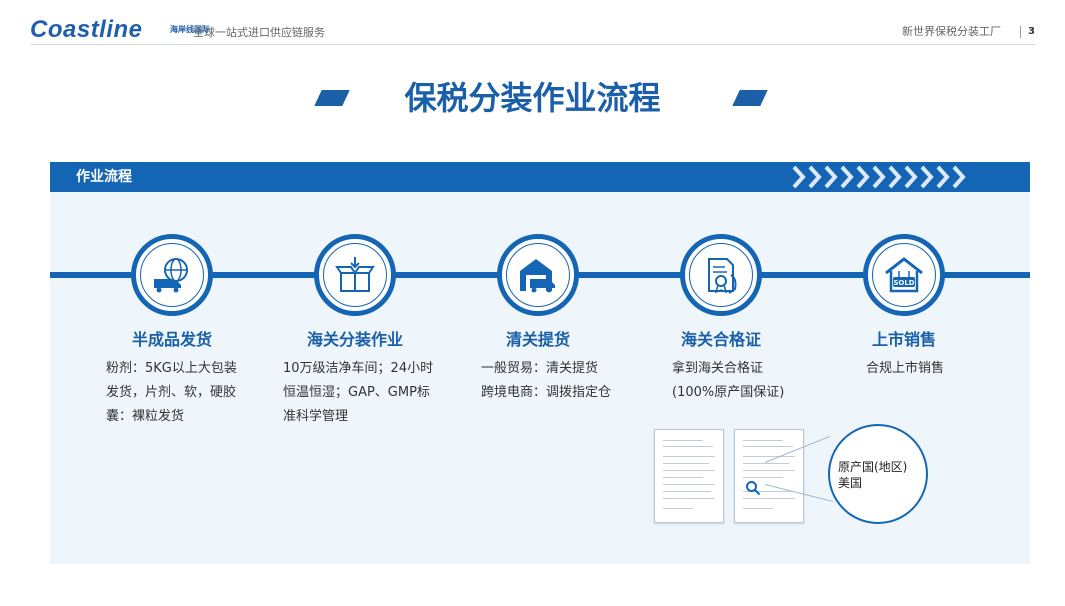  I want to click on open-box-icon, so click(355, 274).